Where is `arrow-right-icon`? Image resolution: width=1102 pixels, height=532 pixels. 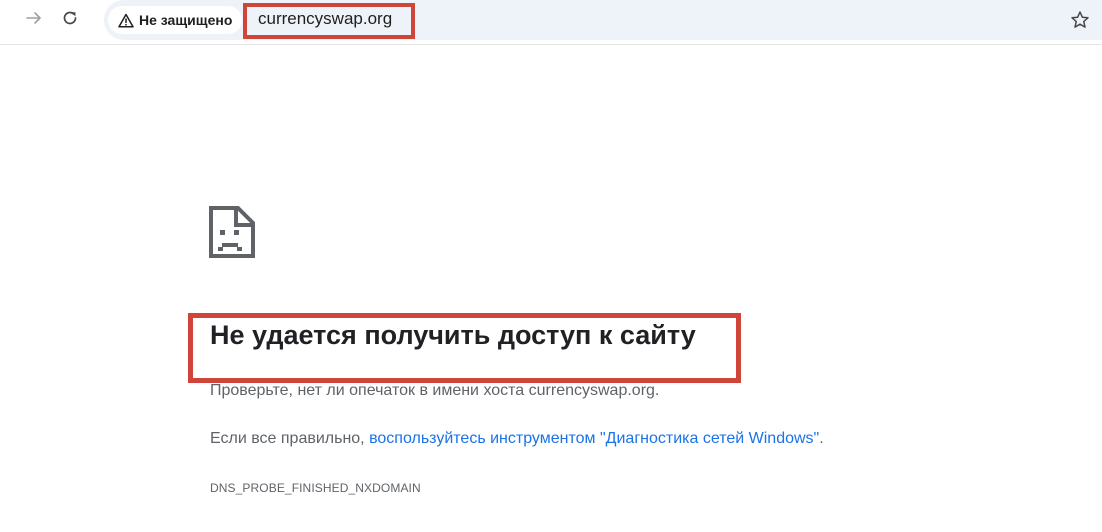 arrow-right-icon is located at coordinates (33, 18).